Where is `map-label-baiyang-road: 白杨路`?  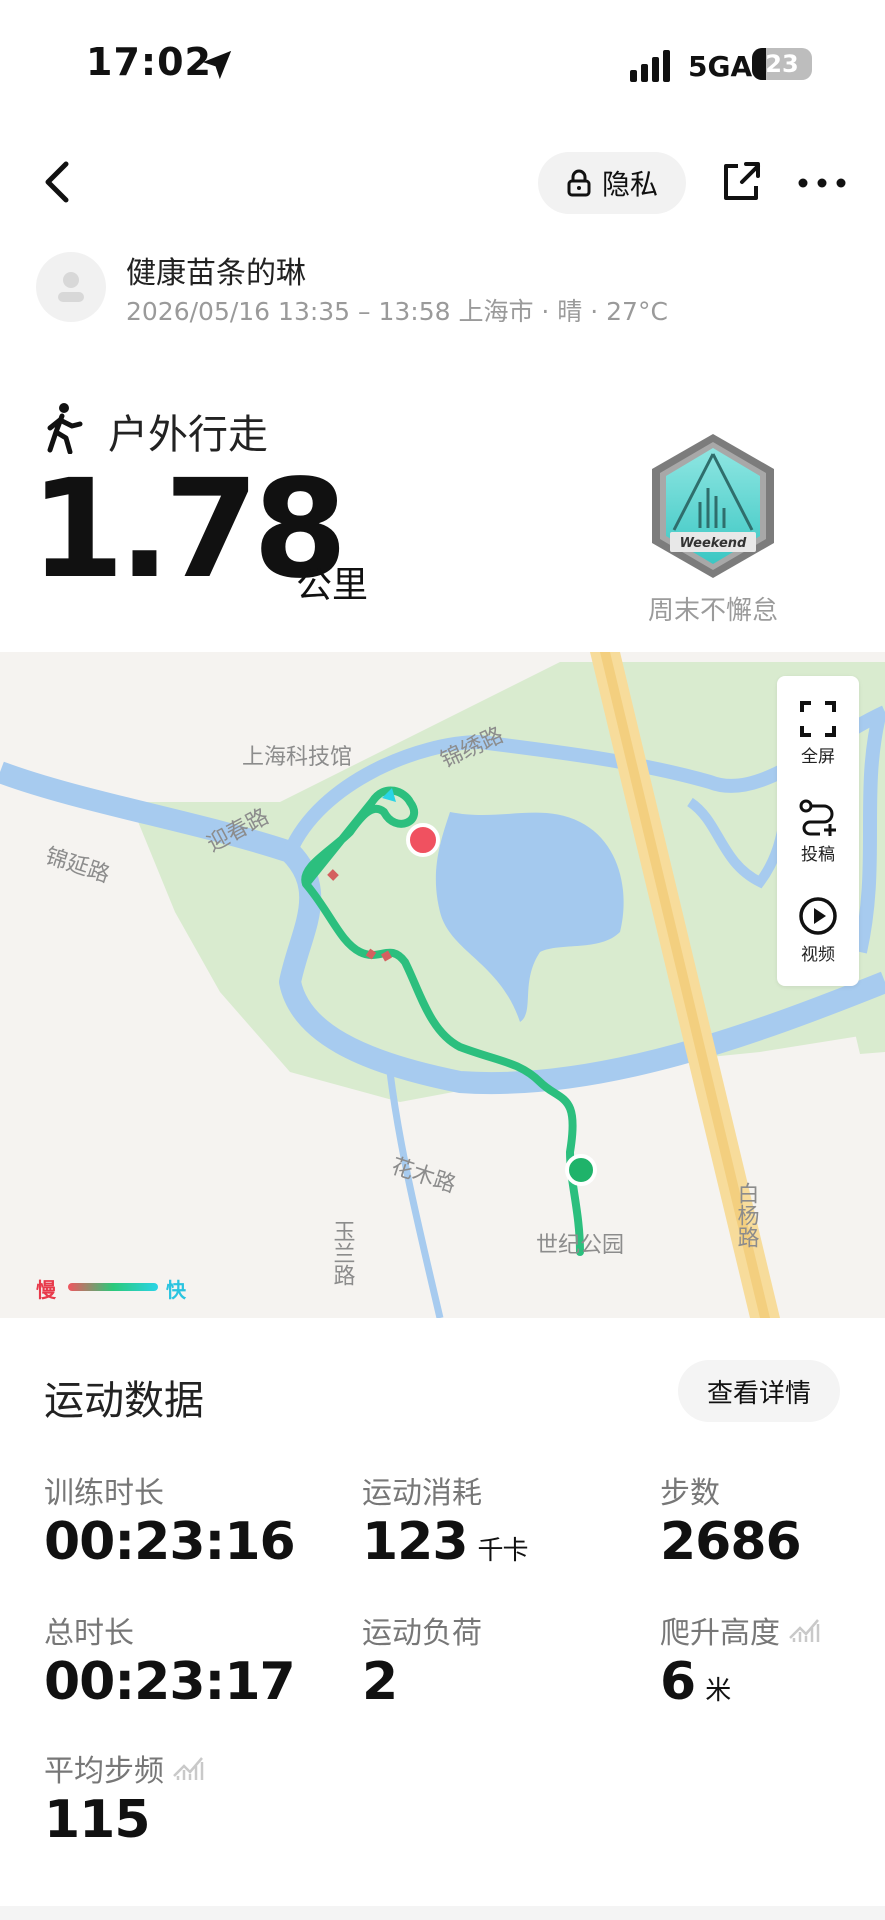
map-label-baiyang-road: 白杨路 is located at coordinates (747, 1215).